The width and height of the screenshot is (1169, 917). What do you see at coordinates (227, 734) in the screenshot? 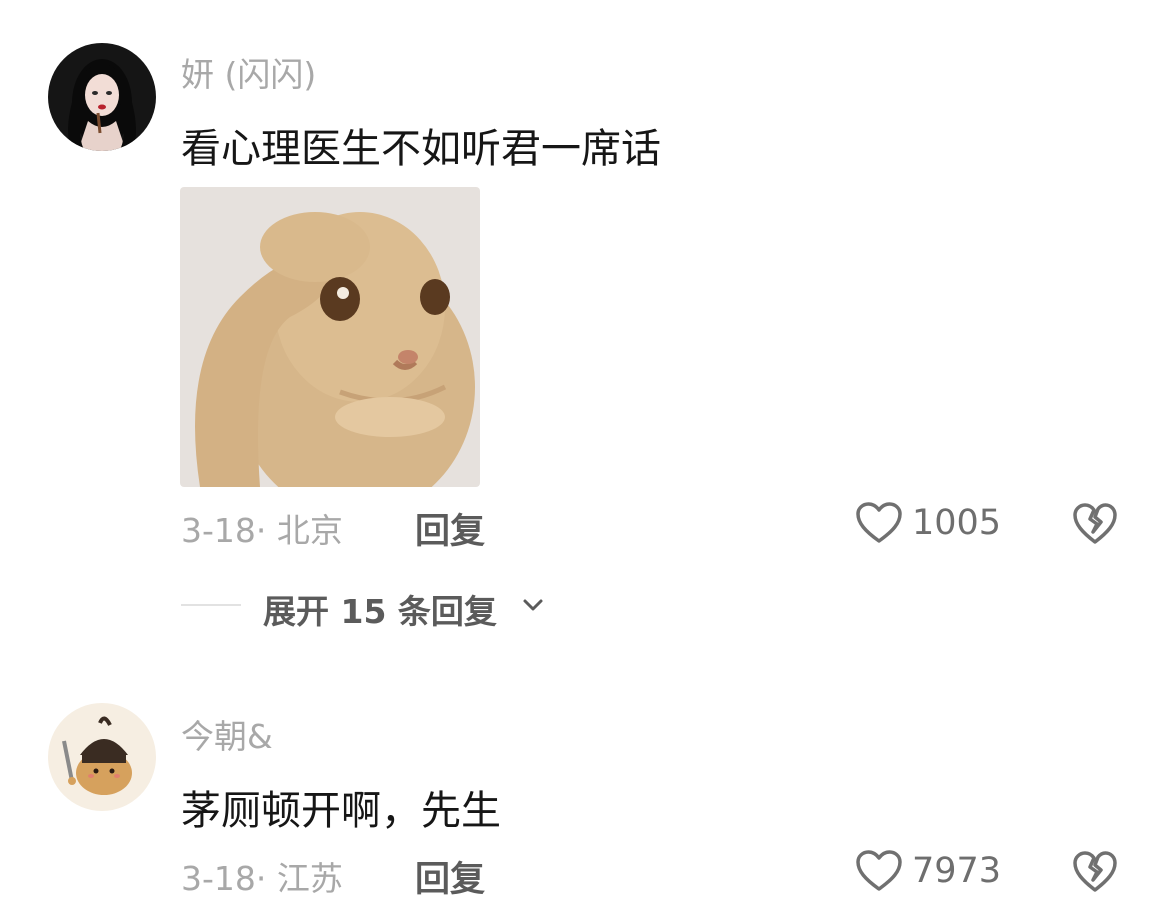
I see `username: 今朝&` at bounding box center [227, 734].